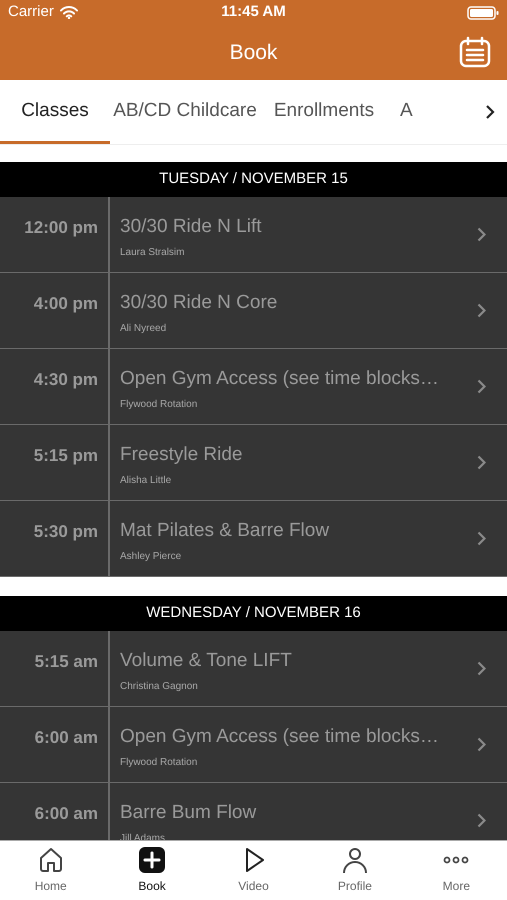  I want to click on class-name: Mat Pilates & Barre Flow, so click(225, 531).